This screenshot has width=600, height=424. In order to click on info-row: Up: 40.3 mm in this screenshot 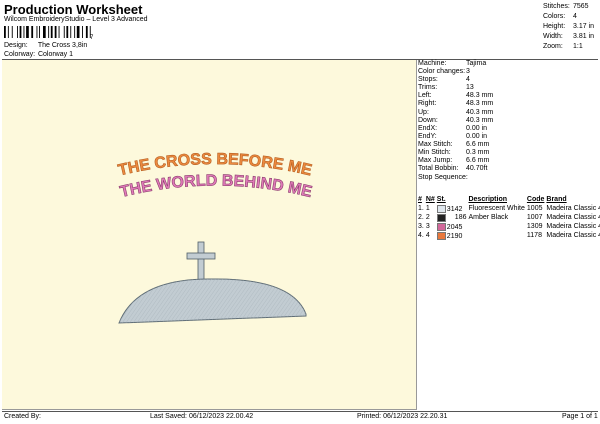, I will do `click(508, 113)`.